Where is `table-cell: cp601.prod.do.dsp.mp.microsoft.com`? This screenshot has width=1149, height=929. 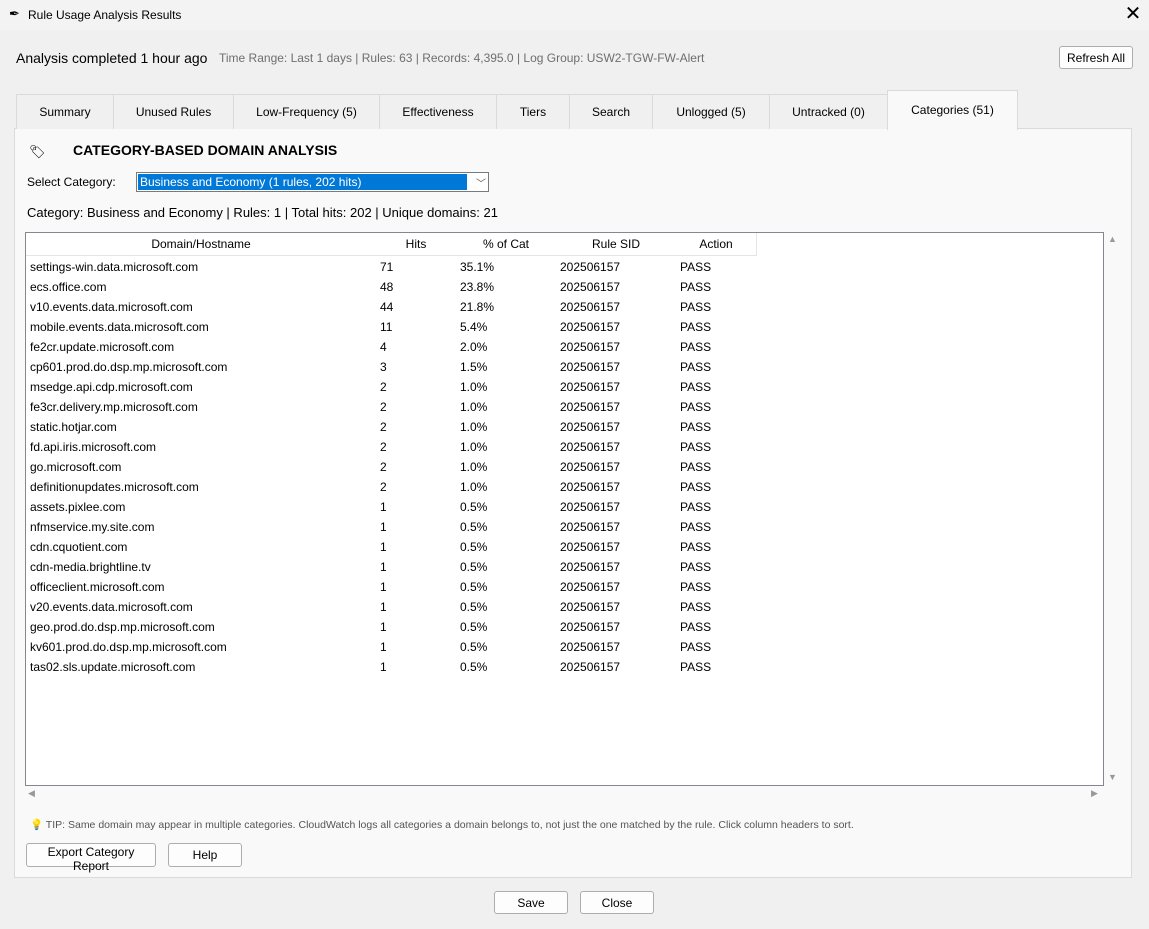 table-cell: cp601.prod.do.dsp.mp.microsoft.com is located at coordinates (129, 367).